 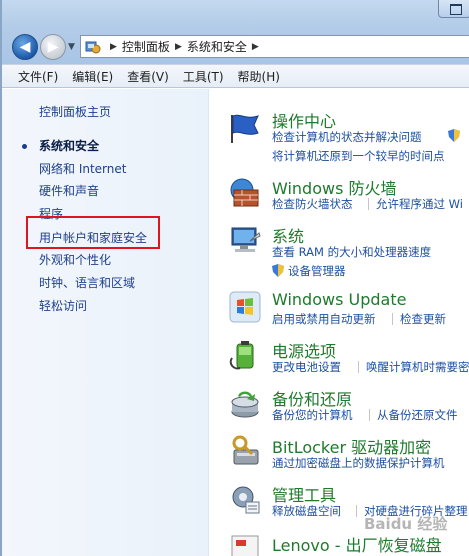 What do you see at coordinates (93, 47) in the screenshot?
I see `control-panel-icon` at bounding box center [93, 47].